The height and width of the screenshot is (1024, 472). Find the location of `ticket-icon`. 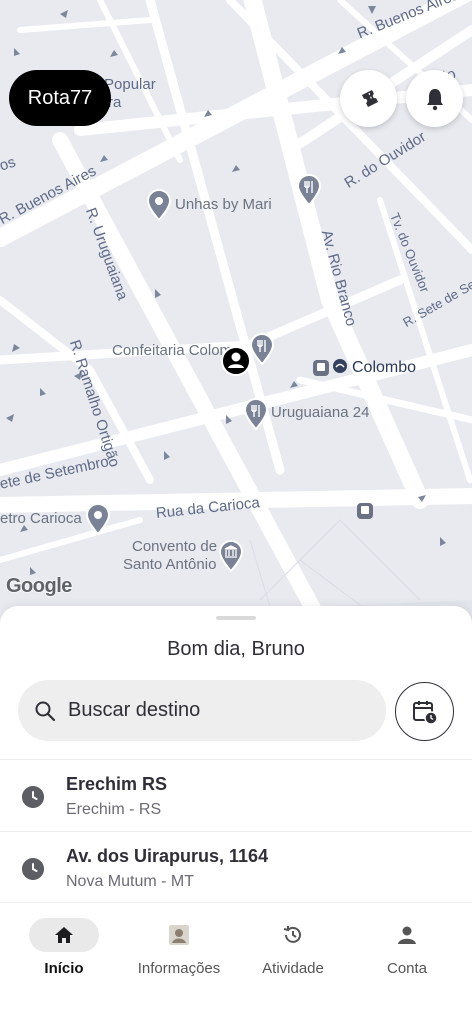

ticket-icon is located at coordinates (369, 98).